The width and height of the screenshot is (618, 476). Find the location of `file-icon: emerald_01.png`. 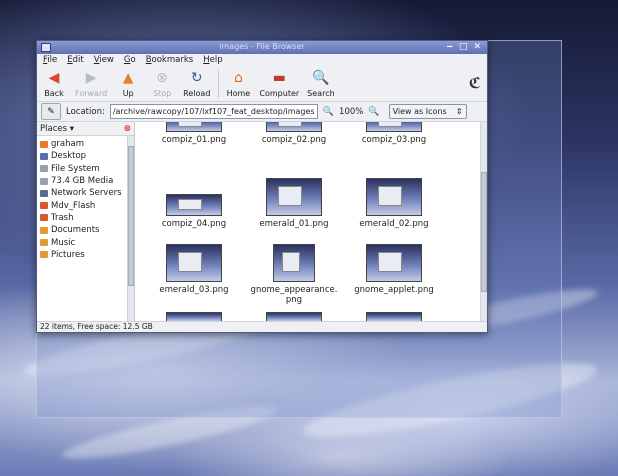

file-icon: emerald_01.png is located at coordinates (294, 203).